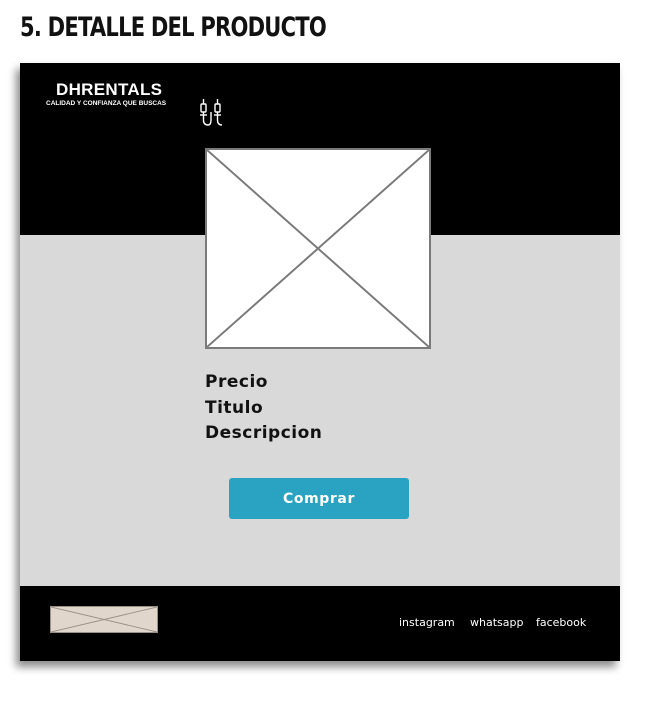 This screenshot has width=655, height=702. Describe the element at coordinates (109, 89) in the screenshot. I see `brand-name: DHRENTALS` at that location.